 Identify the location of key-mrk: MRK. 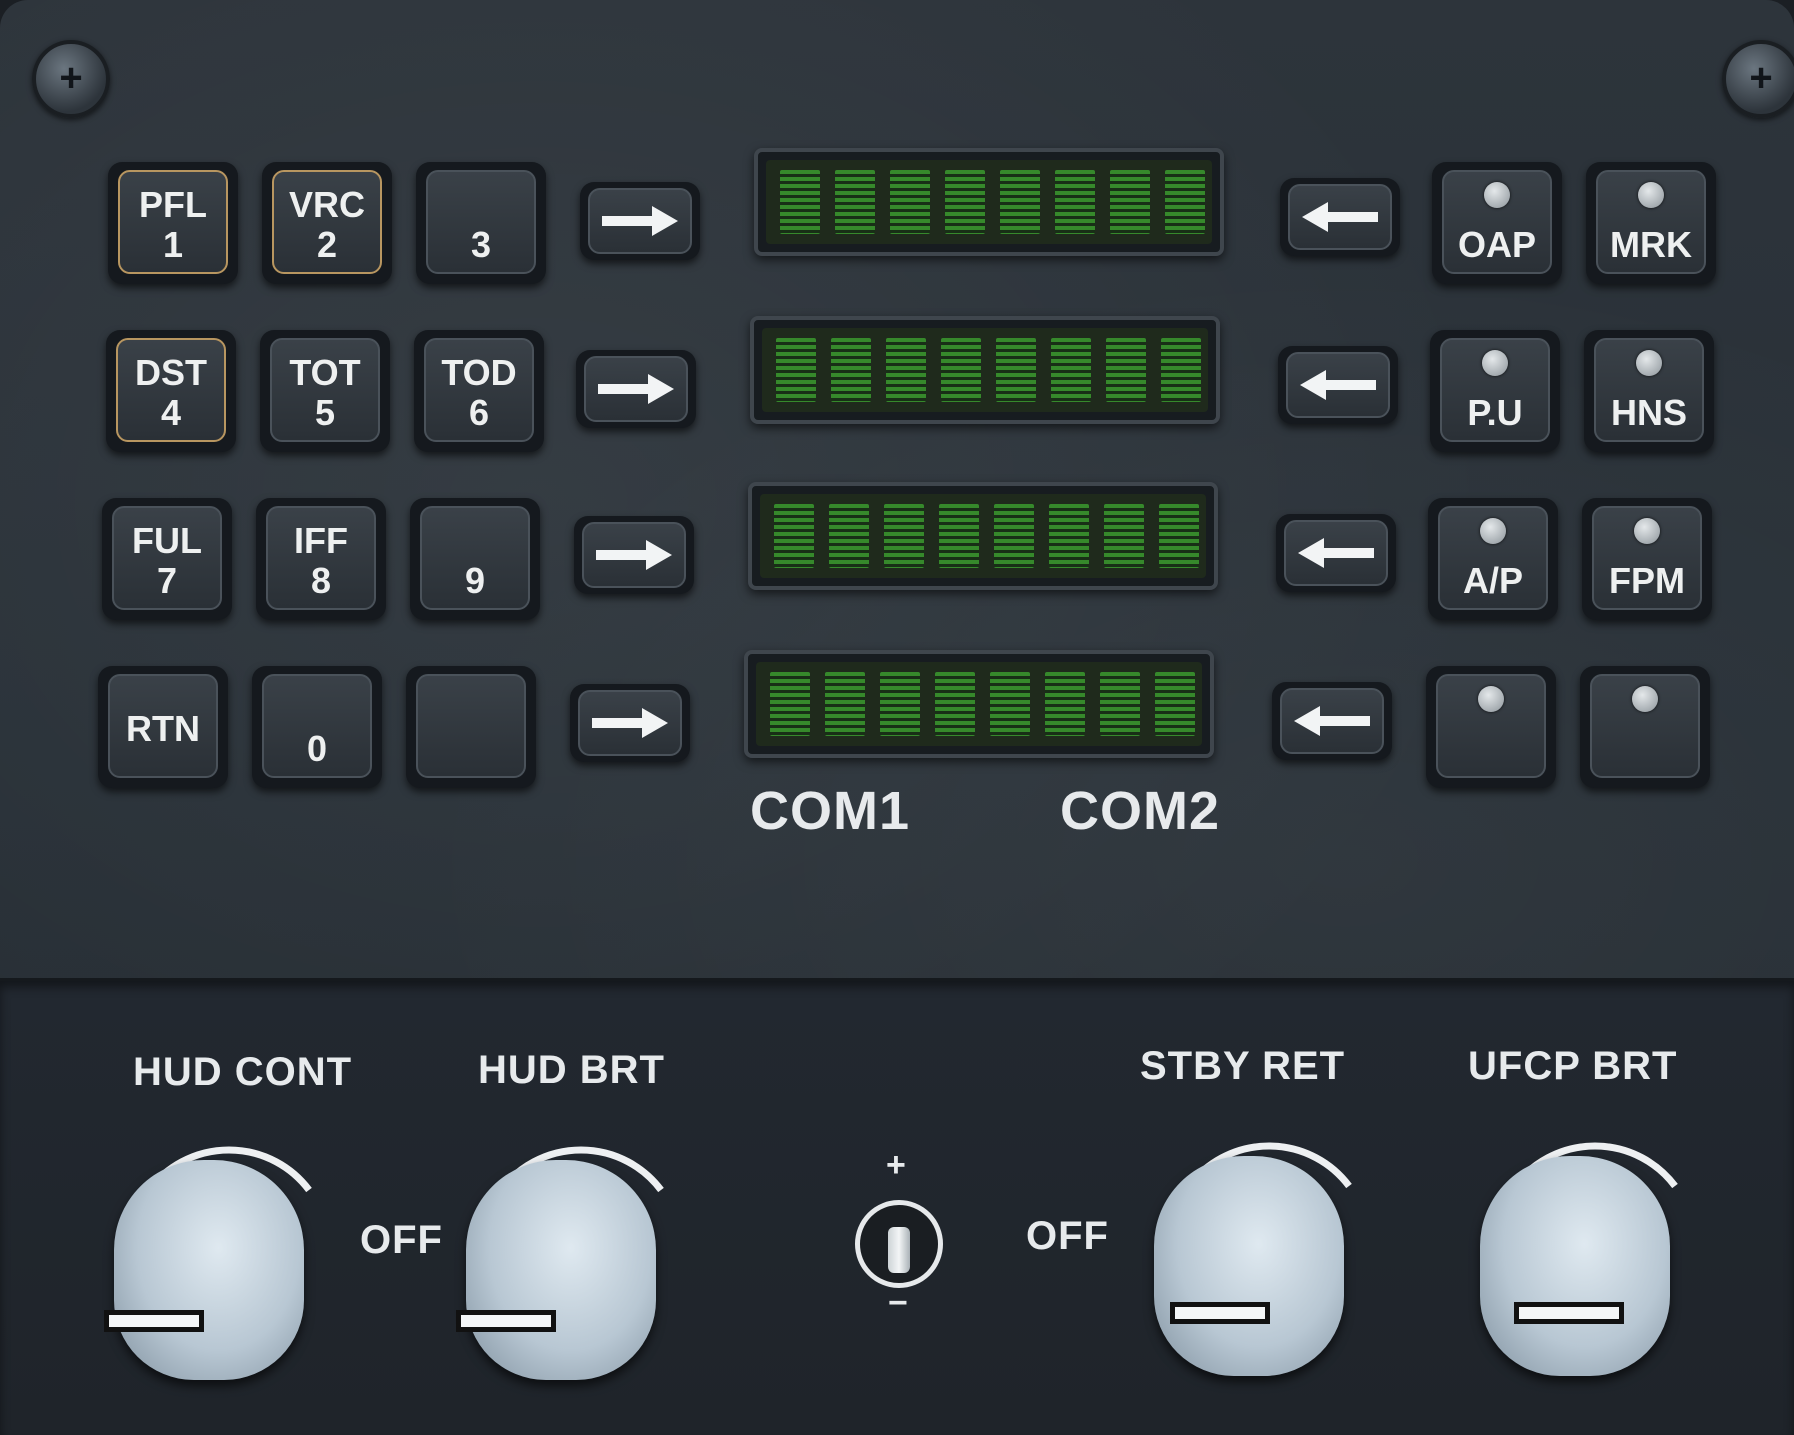
(1651, 223).